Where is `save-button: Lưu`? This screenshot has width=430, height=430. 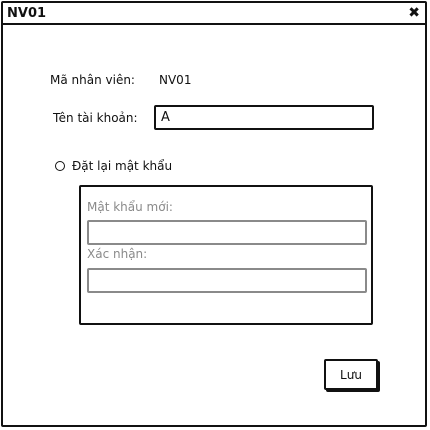
save-button: Lưu is located at coordinates (351, 374).